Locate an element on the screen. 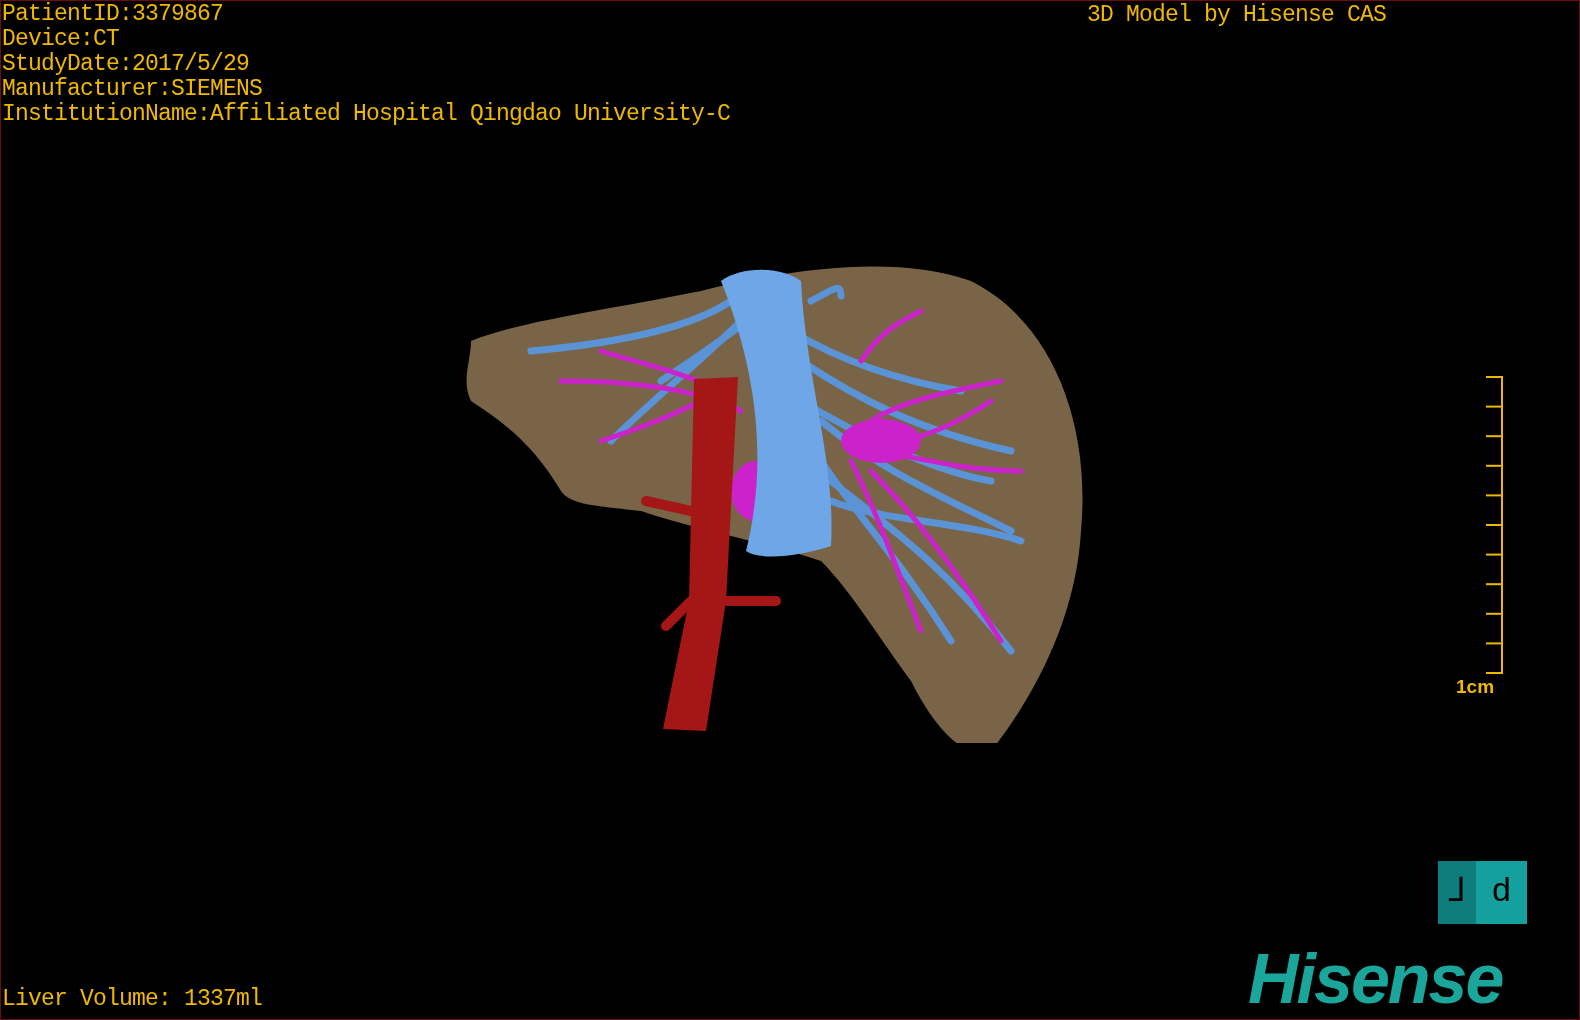 Image resolution: width=1580 pixels, height=1020 pixels. liver-volume-text: Liver Volume: 1337ml is located at coordinates (132, 999).